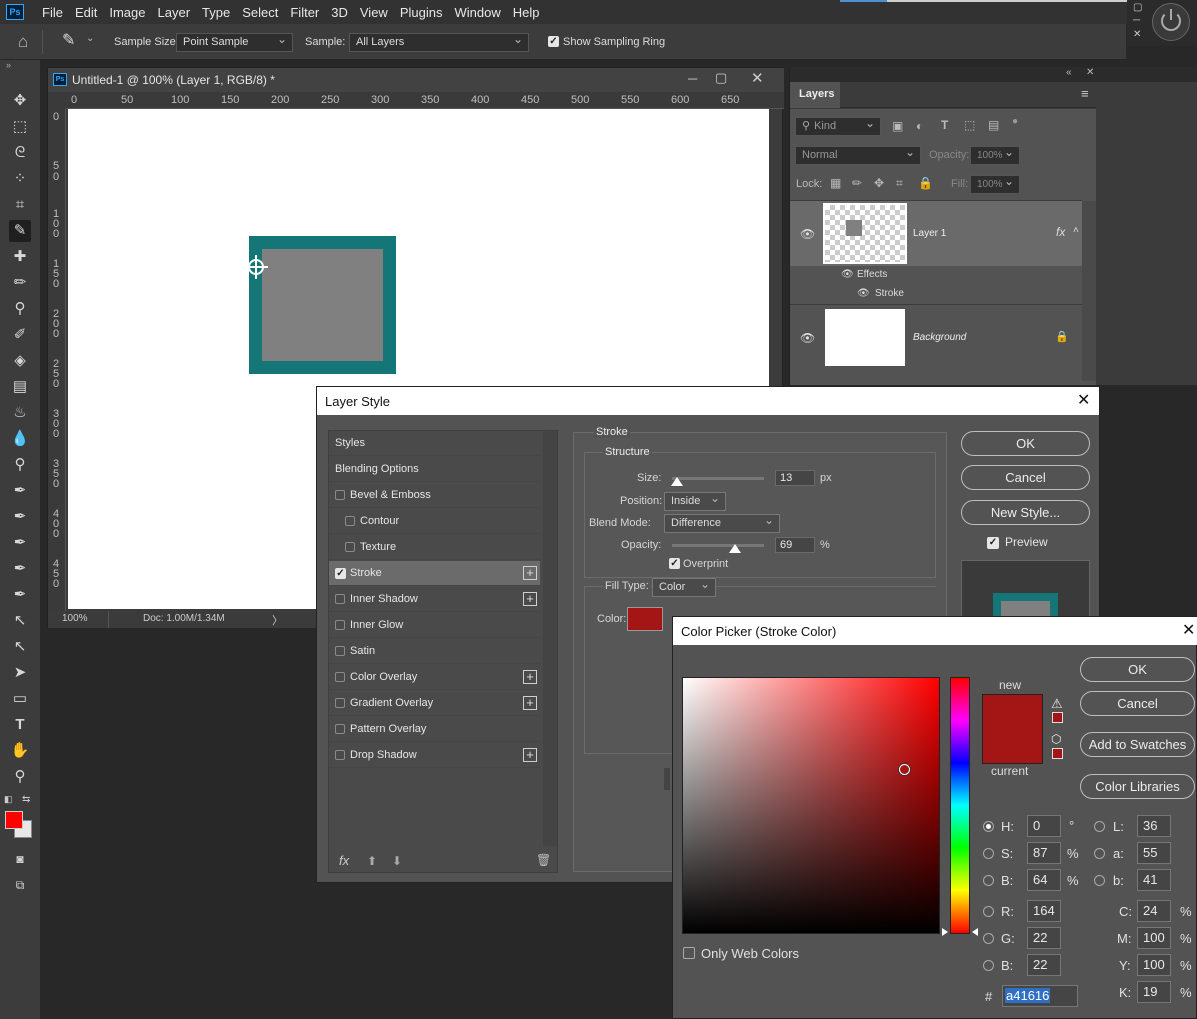 This screenshot has height=1019, width=1197. I want to click on layer-style-titlebar: Layer Style ✕, so click(708, 401).